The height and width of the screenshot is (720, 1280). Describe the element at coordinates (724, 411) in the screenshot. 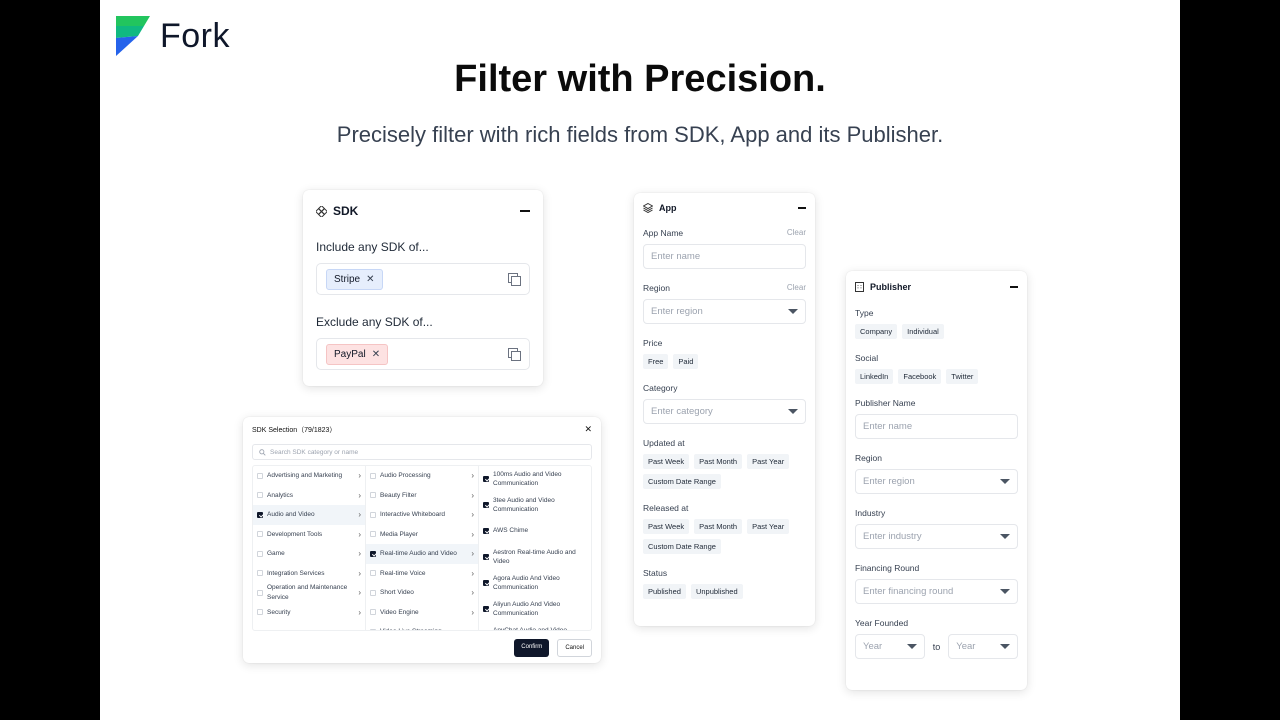

I see `category-select: Enter category` at that location.